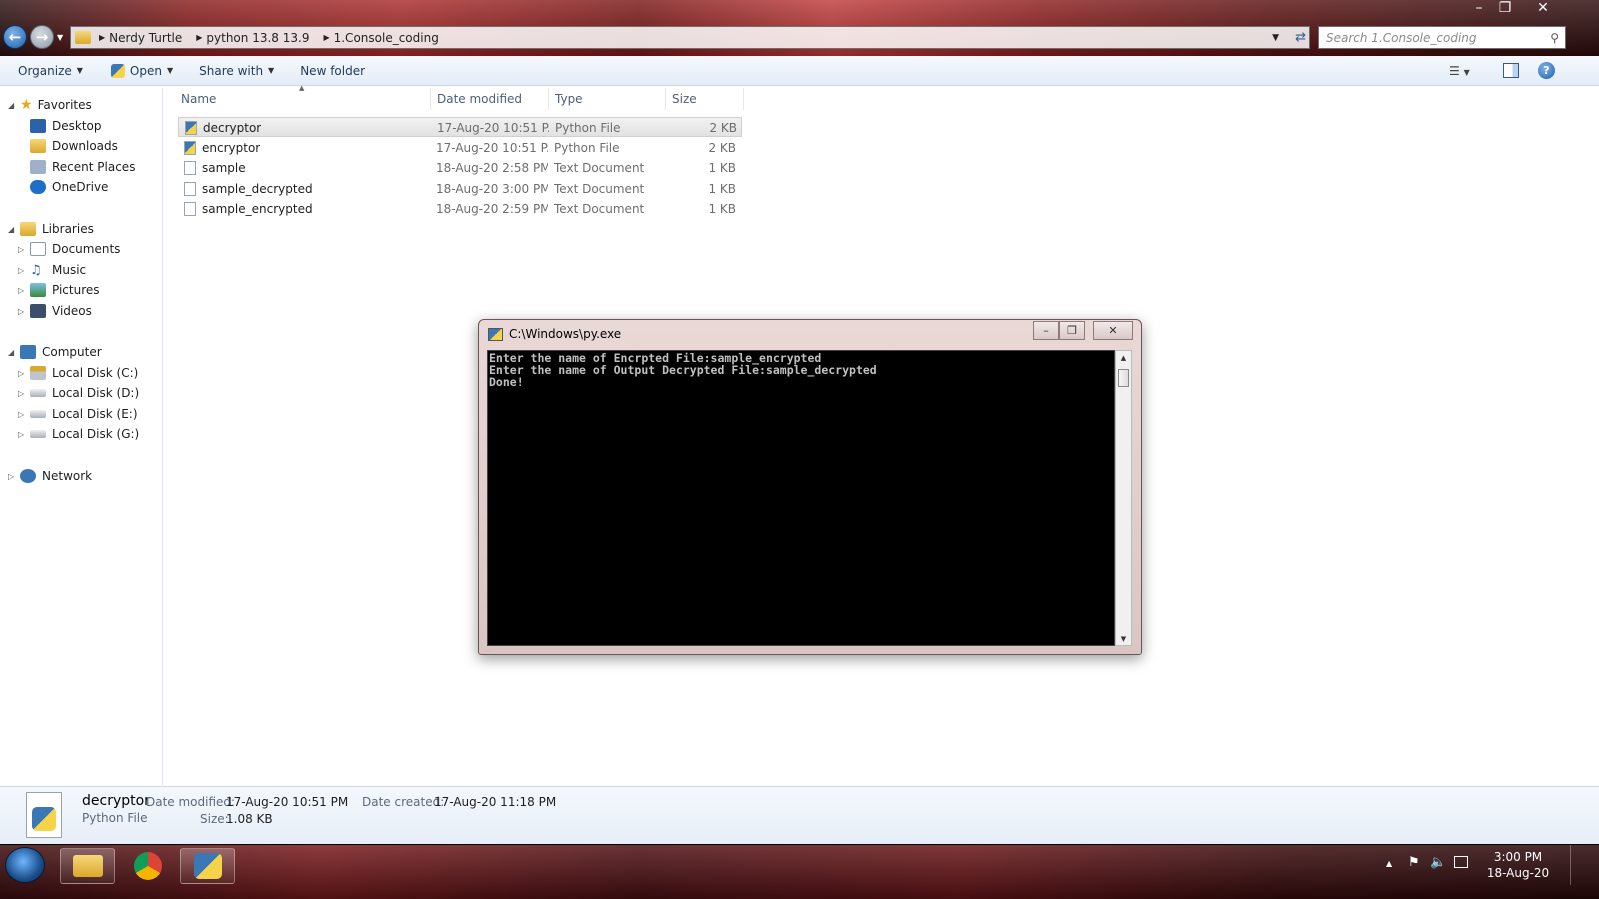  I want to click on preview-pane-icon, so click(1511, 70).